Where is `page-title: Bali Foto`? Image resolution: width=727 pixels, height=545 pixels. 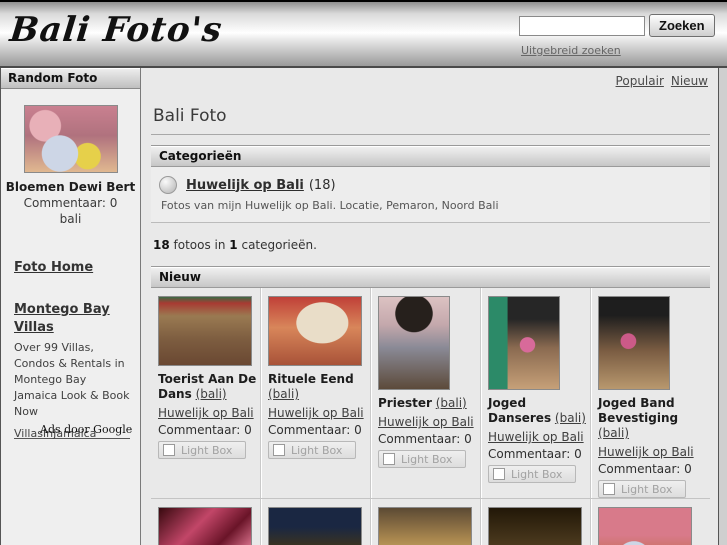
page-title: Bali Foto is located at coordinates (190, 116).